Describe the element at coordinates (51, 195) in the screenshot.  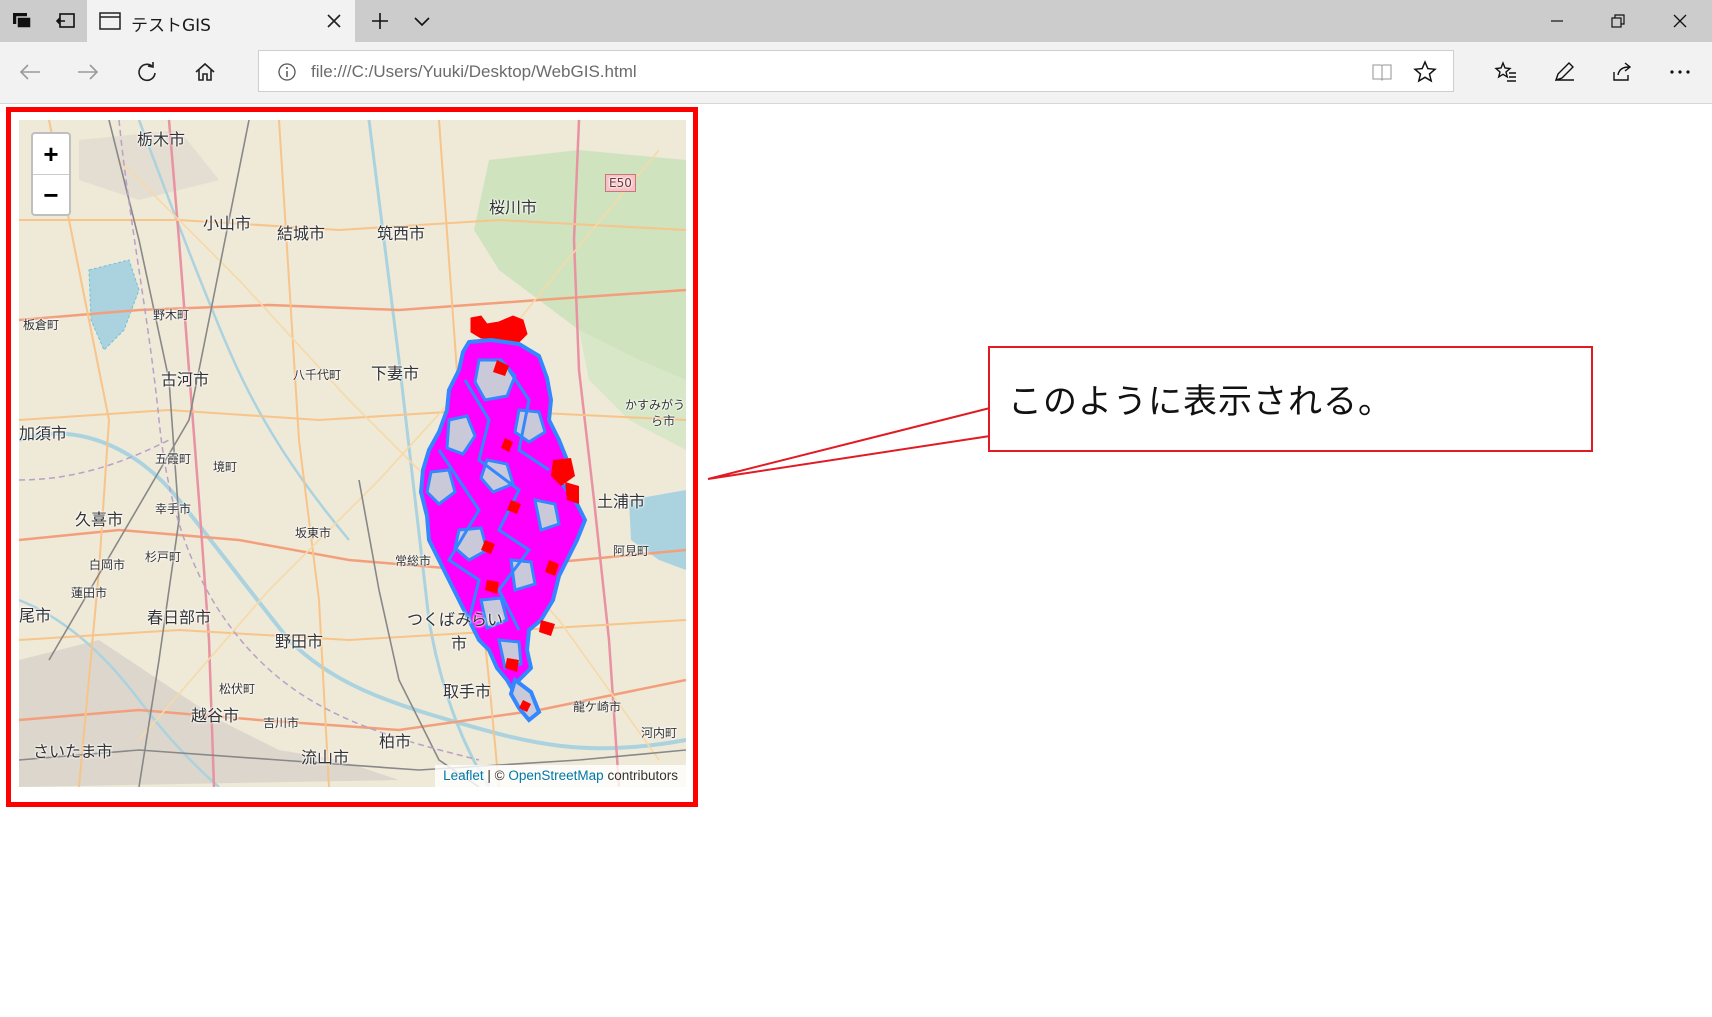
I see `zoom-out-button: −` at that location.